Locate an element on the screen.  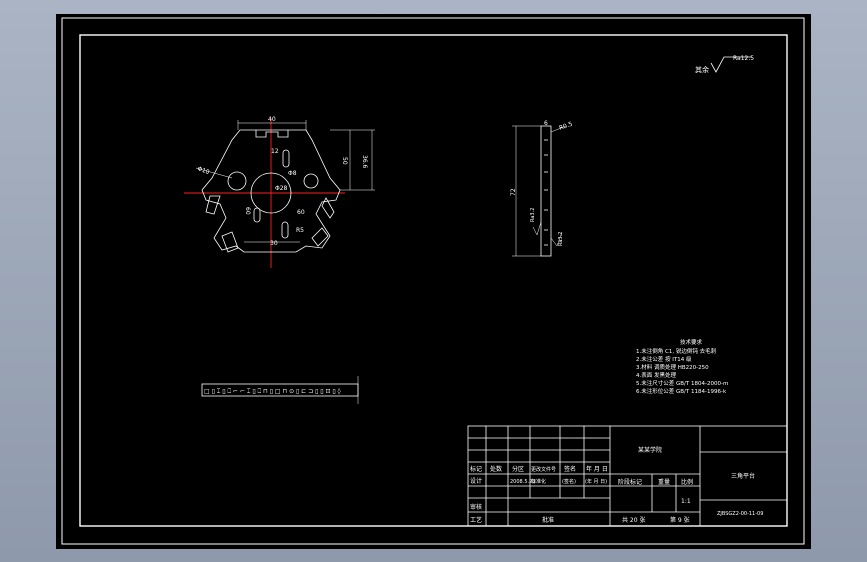
dim-angle-a: 60 is located at coordinates (247, 211).